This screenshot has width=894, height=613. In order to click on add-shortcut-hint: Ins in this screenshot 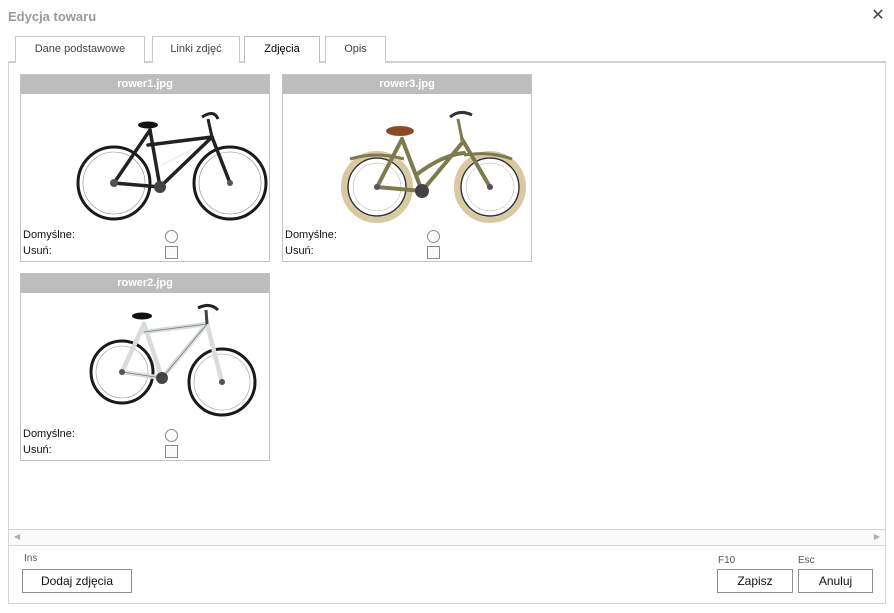, I will do `click(31, 558)`.